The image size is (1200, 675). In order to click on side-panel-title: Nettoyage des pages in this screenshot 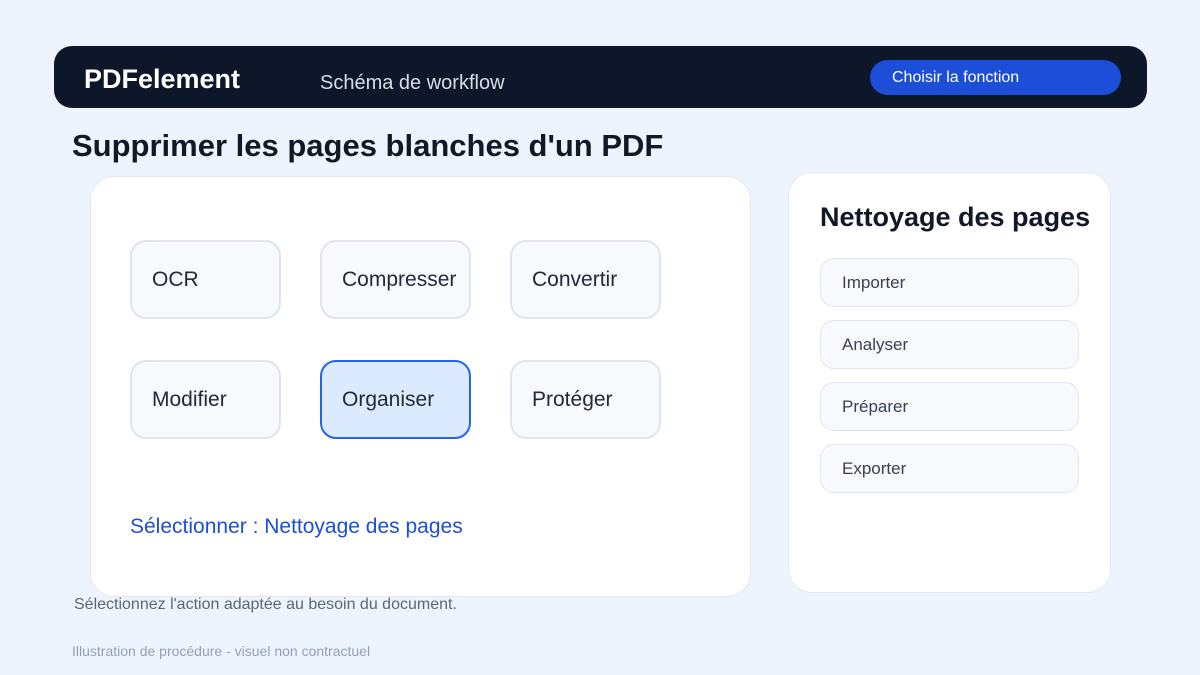, I will do `click(955, 217)`.